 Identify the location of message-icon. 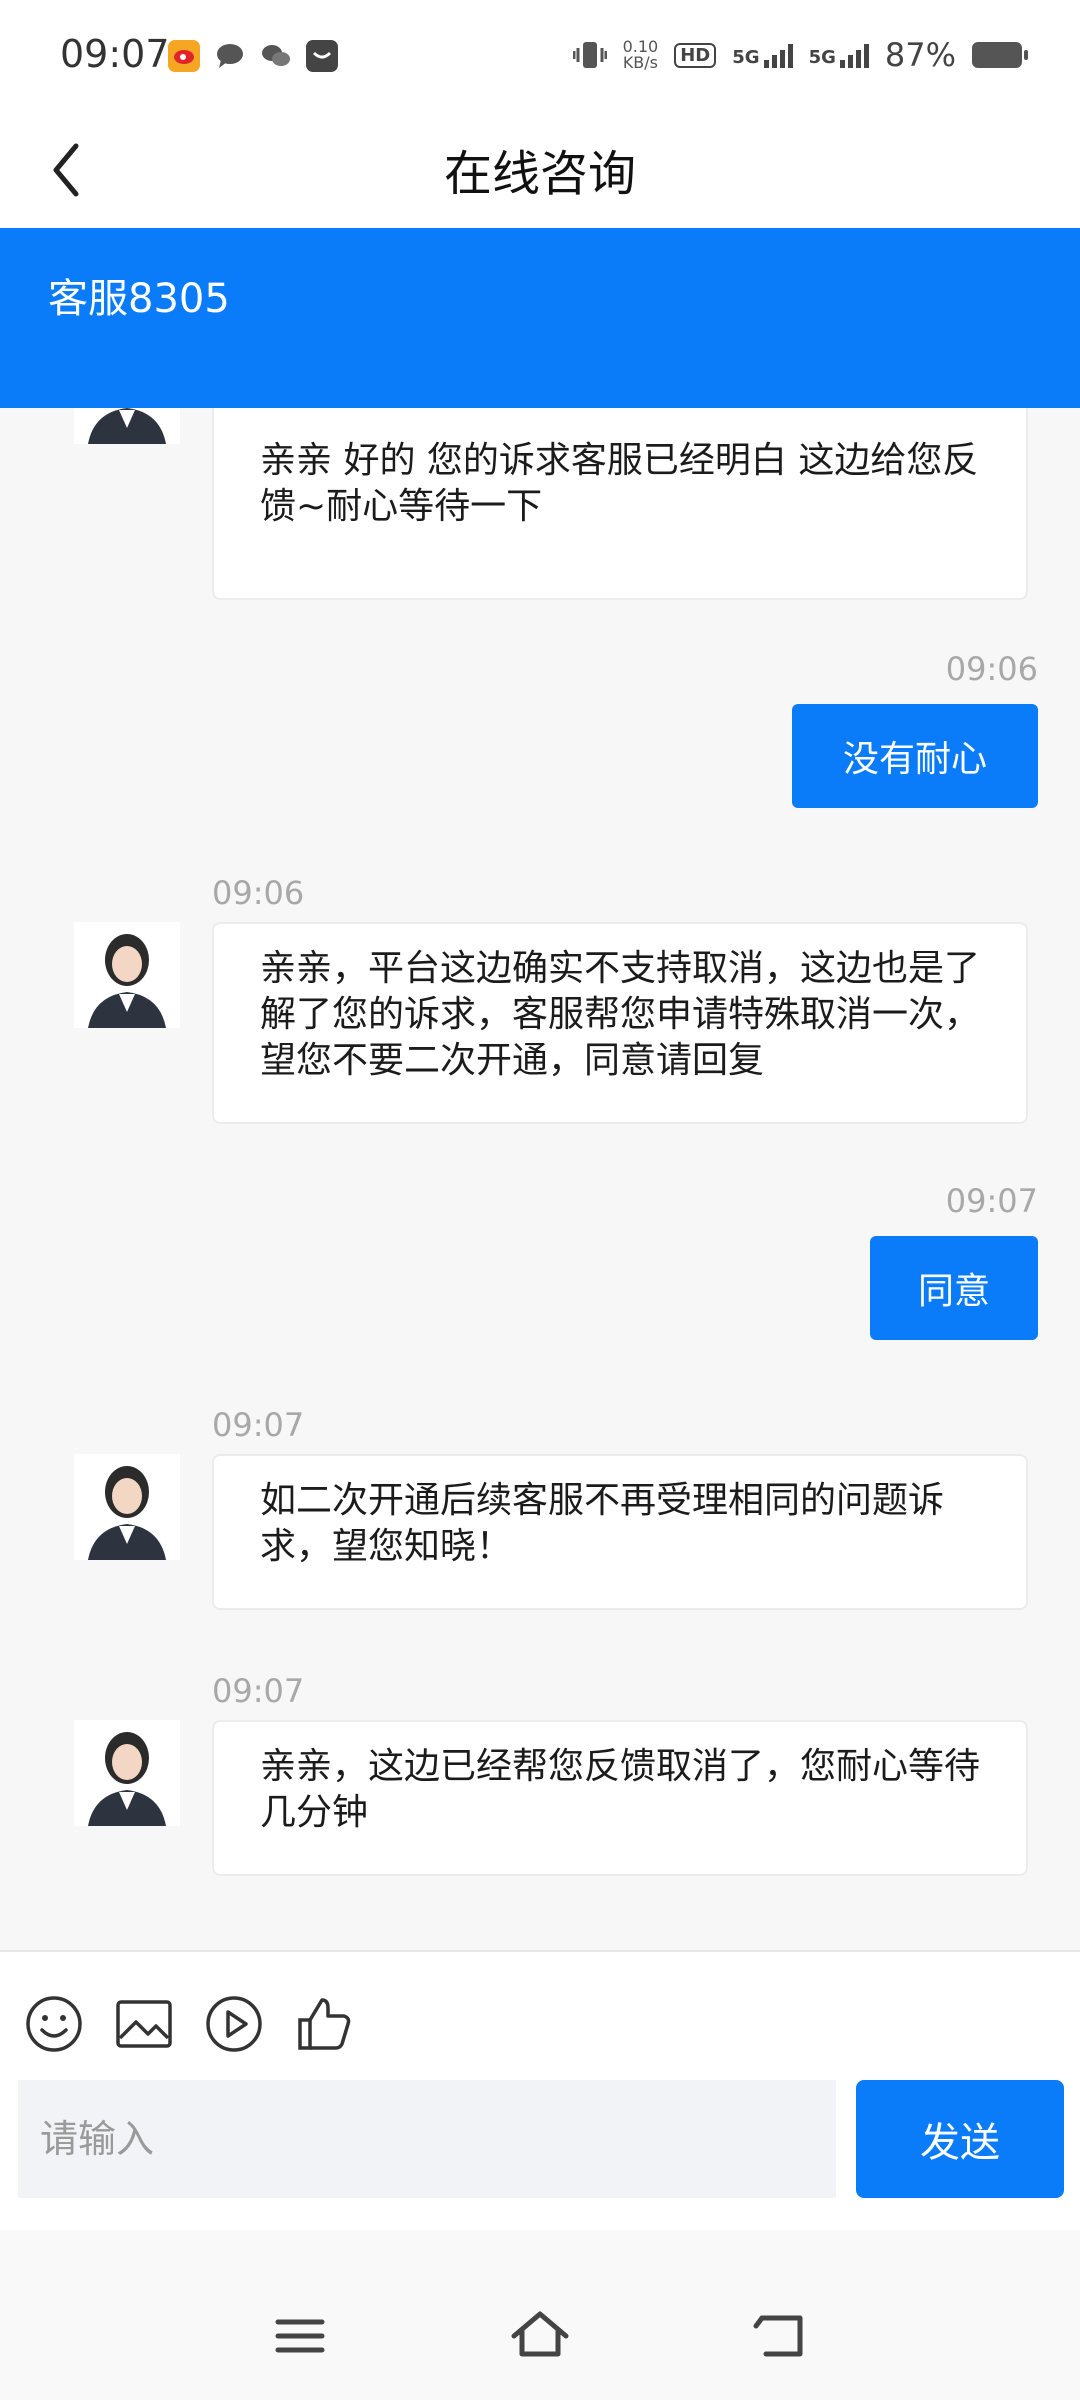
(230, 56).